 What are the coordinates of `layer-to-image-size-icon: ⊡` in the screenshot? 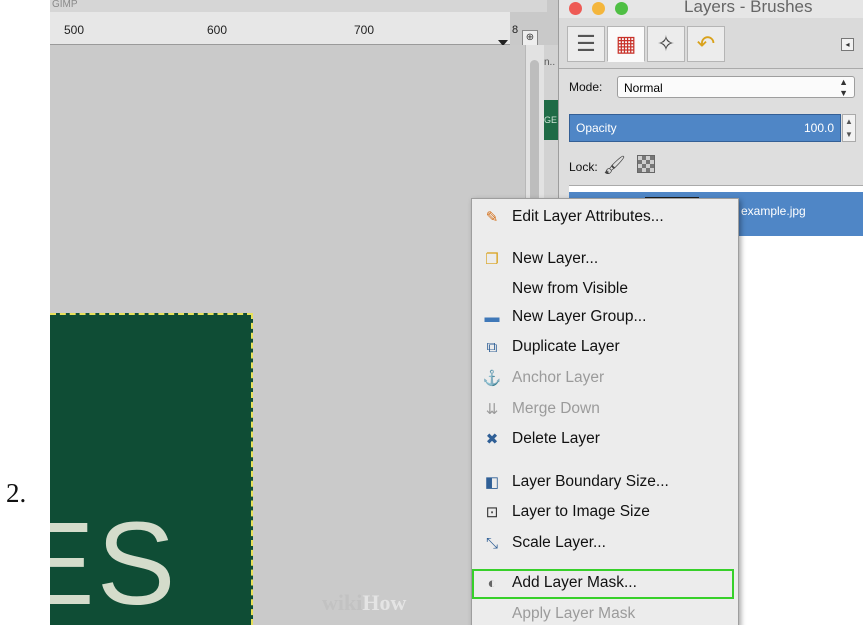 It's located at (492, 512).